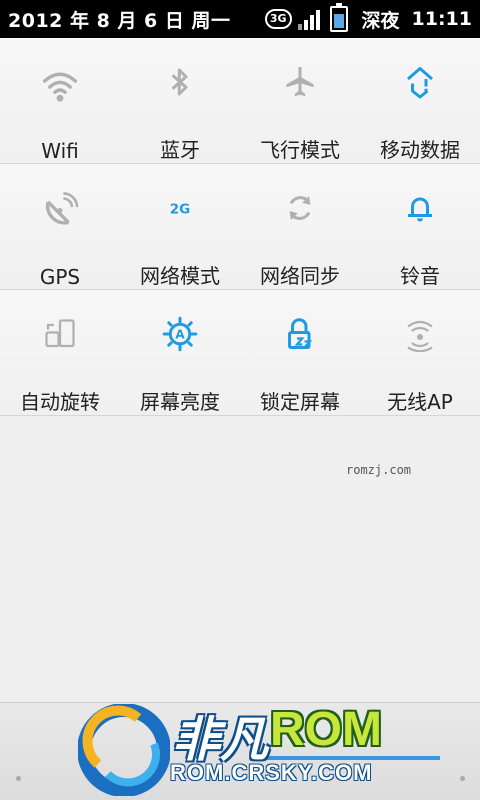 The width and height of the screenshot is (480, 800). I want to click on status-icons: 3G 深夜 11:11, so click(368, 18).